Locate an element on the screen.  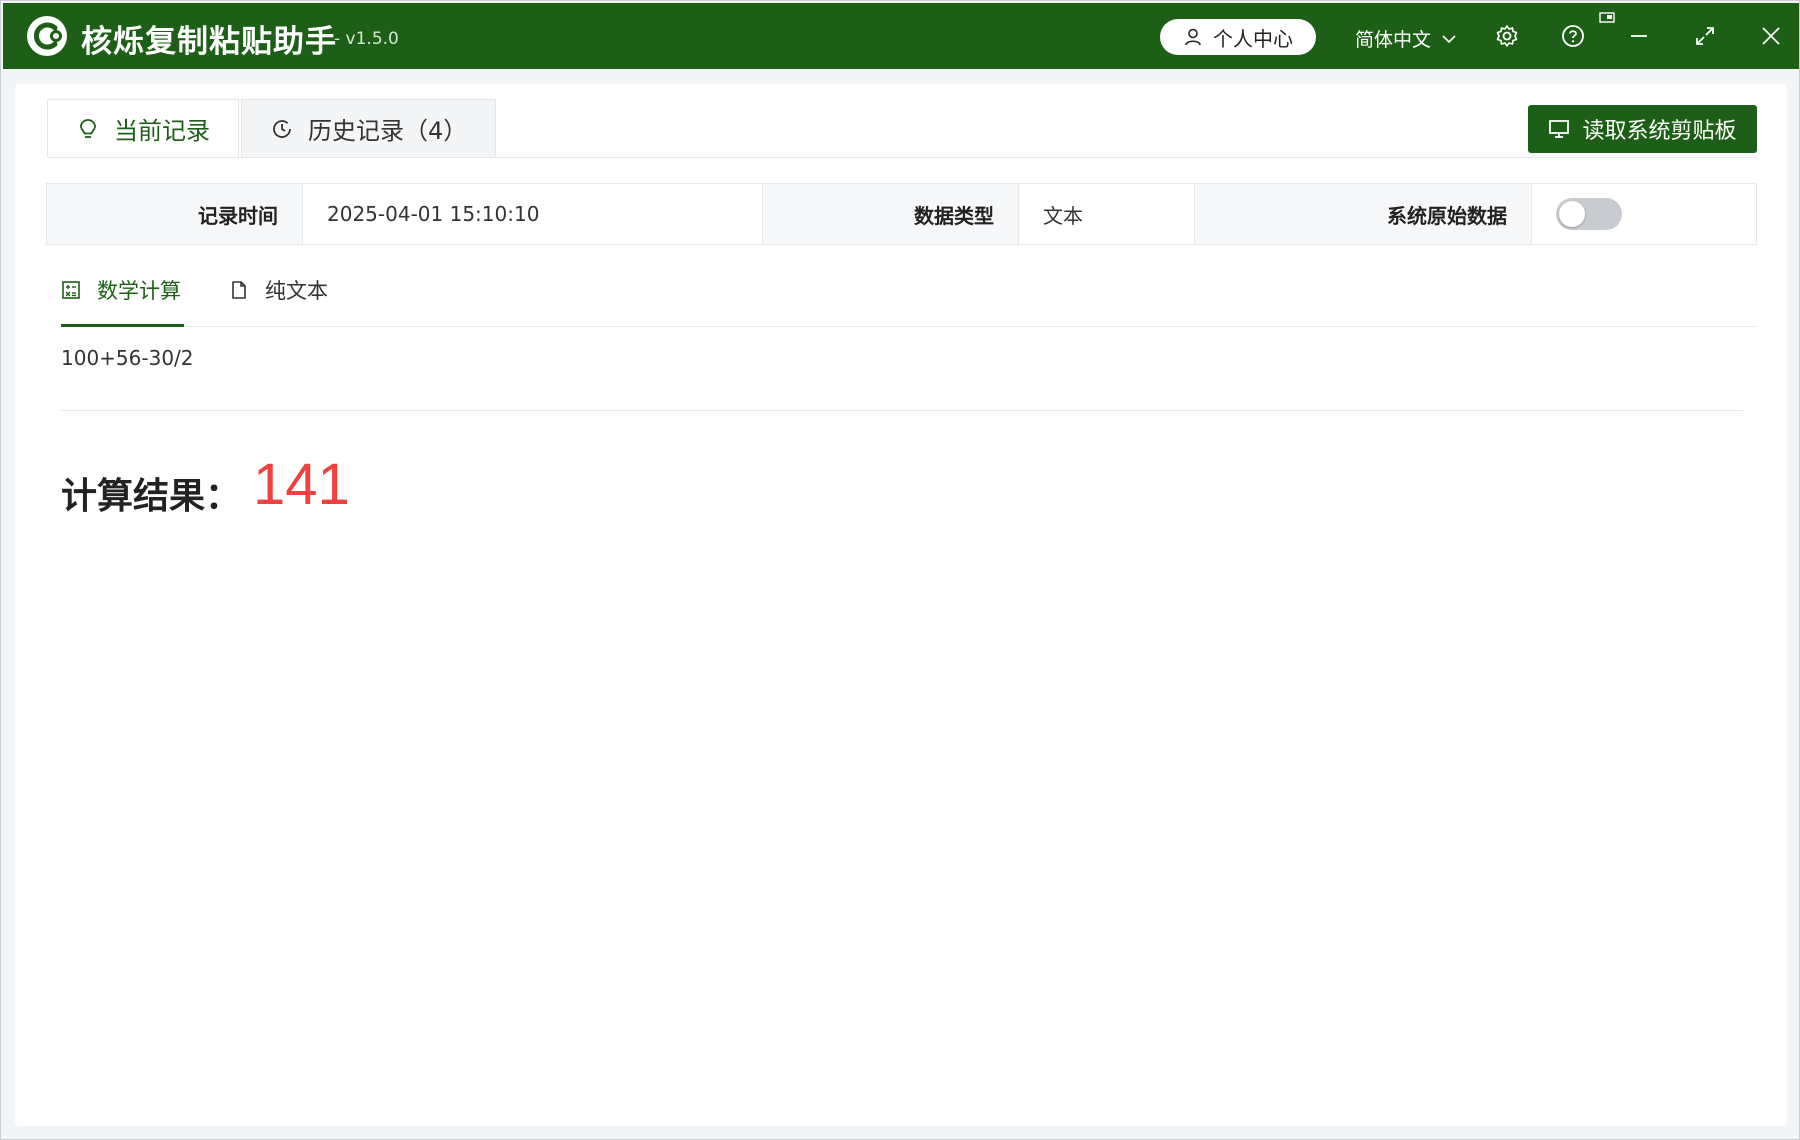
read-clipboard-button: 读取系统剪贴板 is located at coordinates (1642, 129).